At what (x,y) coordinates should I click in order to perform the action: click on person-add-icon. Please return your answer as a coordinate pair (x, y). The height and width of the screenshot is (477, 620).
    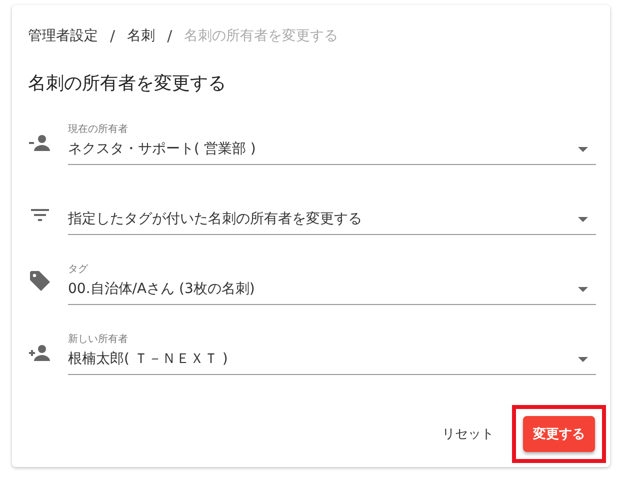
    Looking at the image, I should click on (40, 353).